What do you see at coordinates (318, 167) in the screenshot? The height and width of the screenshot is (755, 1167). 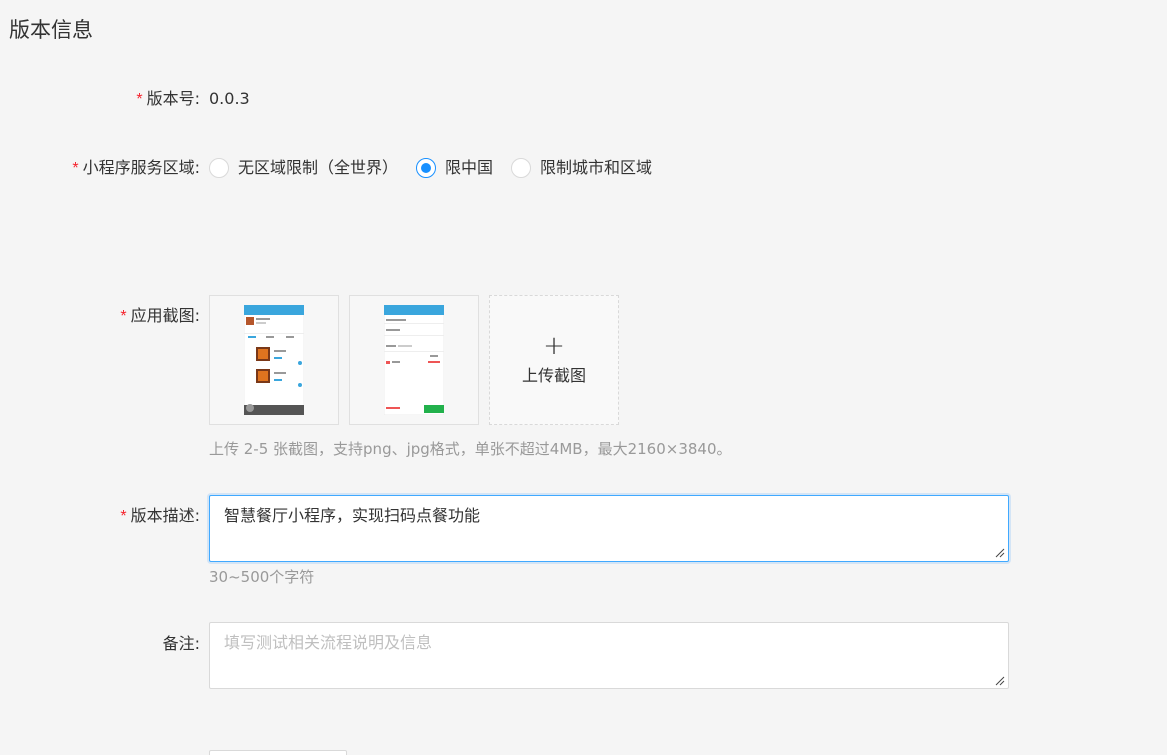 I see `radio-label: 无区域限制（全世界）` at bounding box center [318, 167].